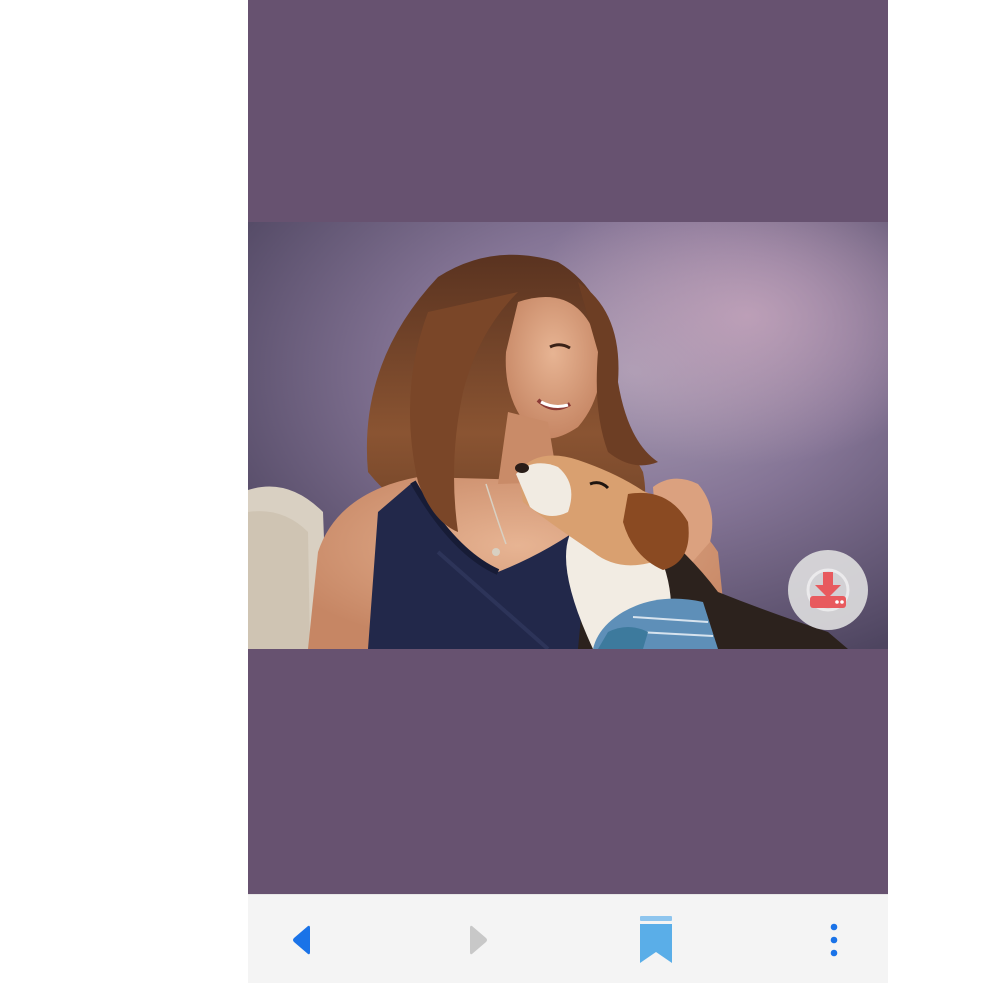 The image size is (983, 983). I want to click on back-button, so click(302, 940).